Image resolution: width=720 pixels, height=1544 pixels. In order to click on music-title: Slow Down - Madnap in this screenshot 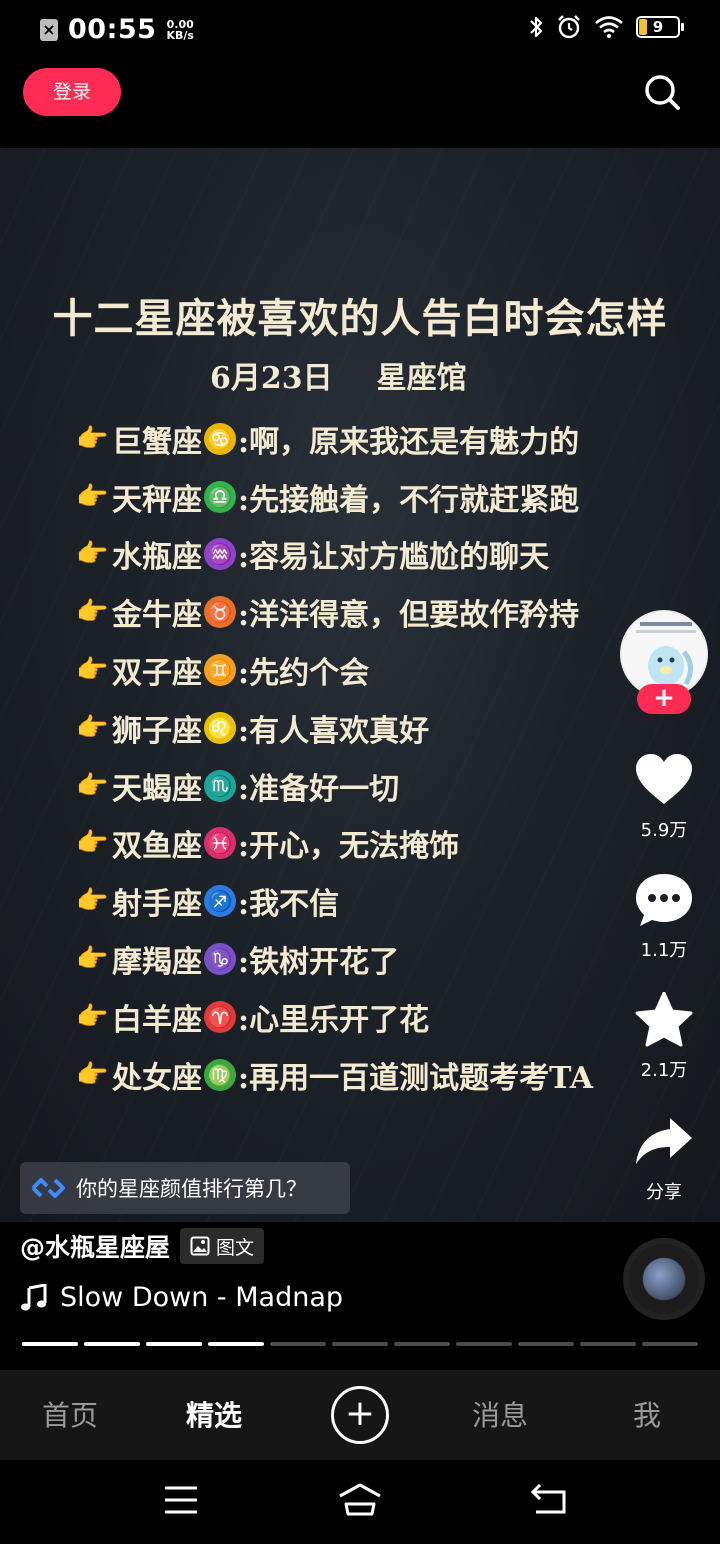, I will do `click(202, 1297)`.